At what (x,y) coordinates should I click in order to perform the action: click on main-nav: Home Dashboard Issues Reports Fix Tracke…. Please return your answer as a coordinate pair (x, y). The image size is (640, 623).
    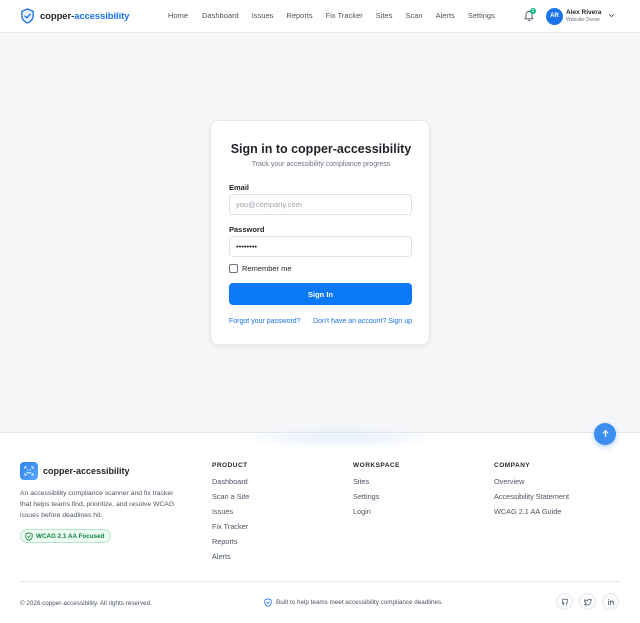
    Looking at the image, I should click on (331, 15).